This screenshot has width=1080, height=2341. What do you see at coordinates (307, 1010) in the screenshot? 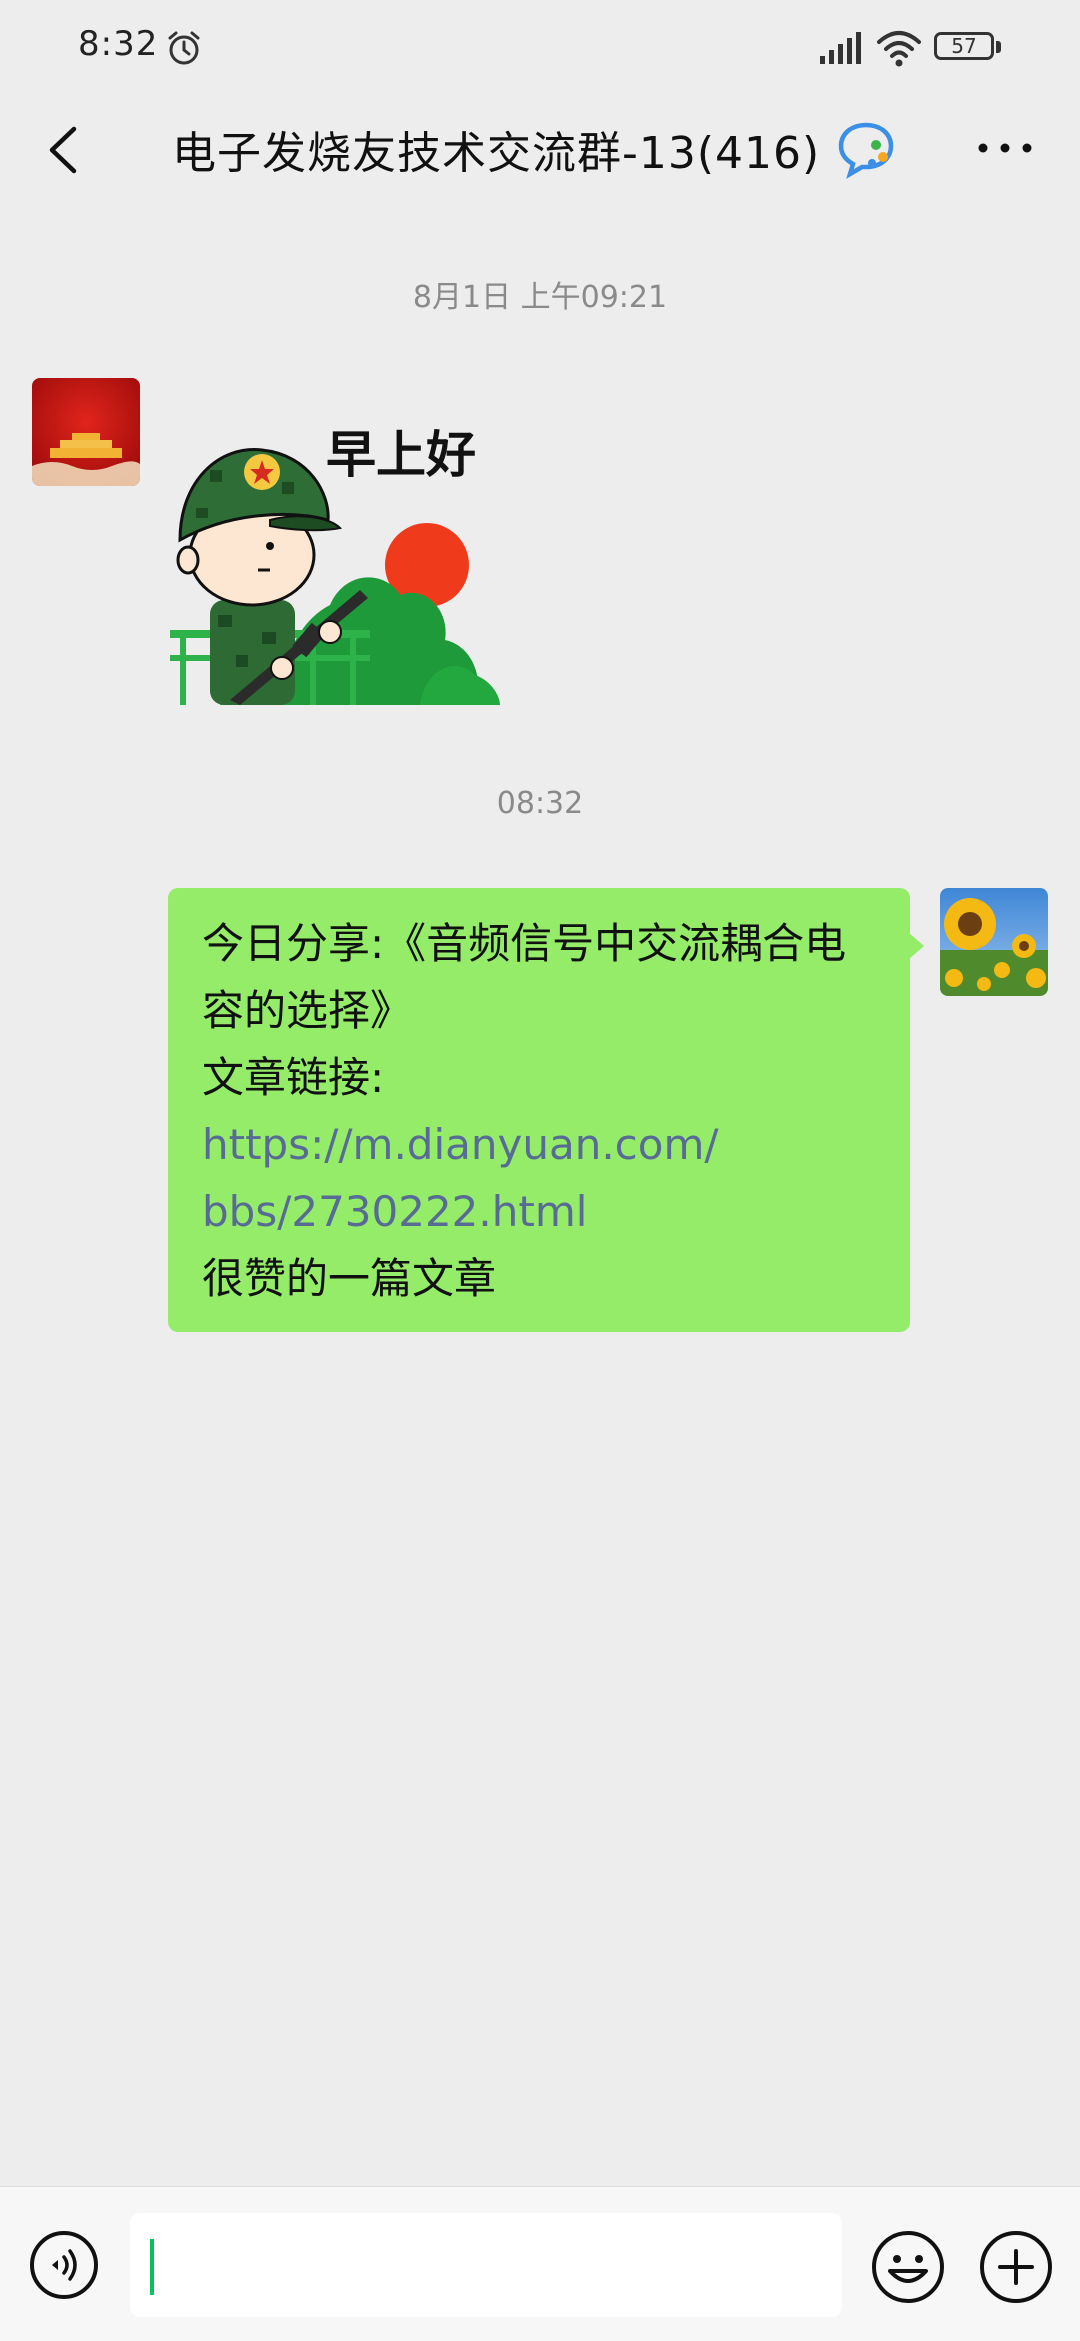
I see `message-line: 容的选择》` at bounding box center [307, 1010].